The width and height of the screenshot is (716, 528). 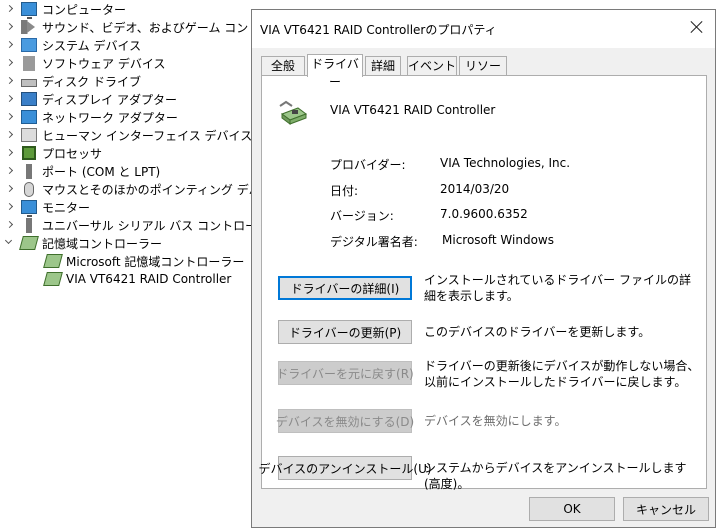 I want to click on signer-label: デジタル署名者:, so click(x=374, y=242).